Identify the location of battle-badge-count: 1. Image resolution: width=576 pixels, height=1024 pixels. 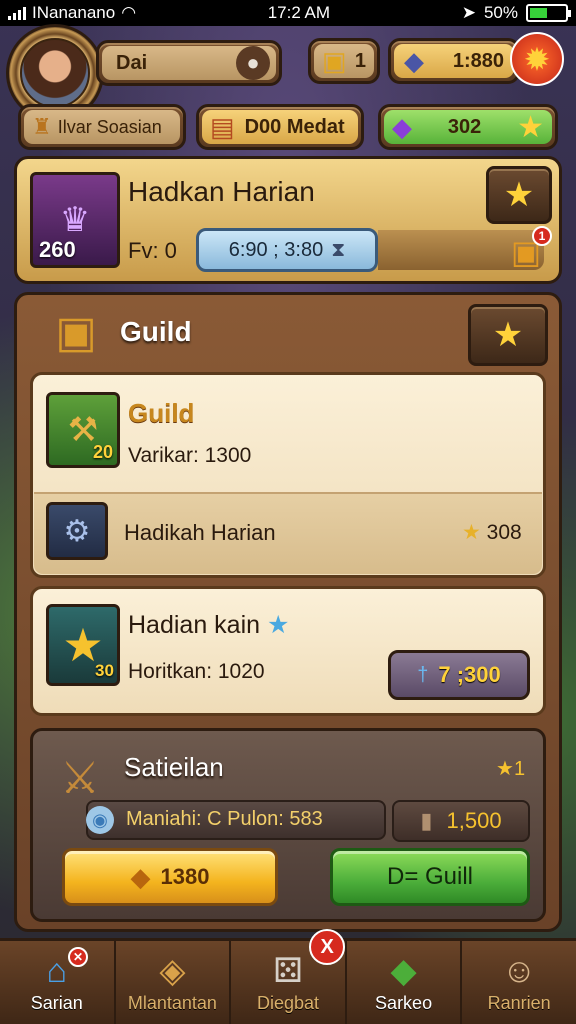
(519, 769).